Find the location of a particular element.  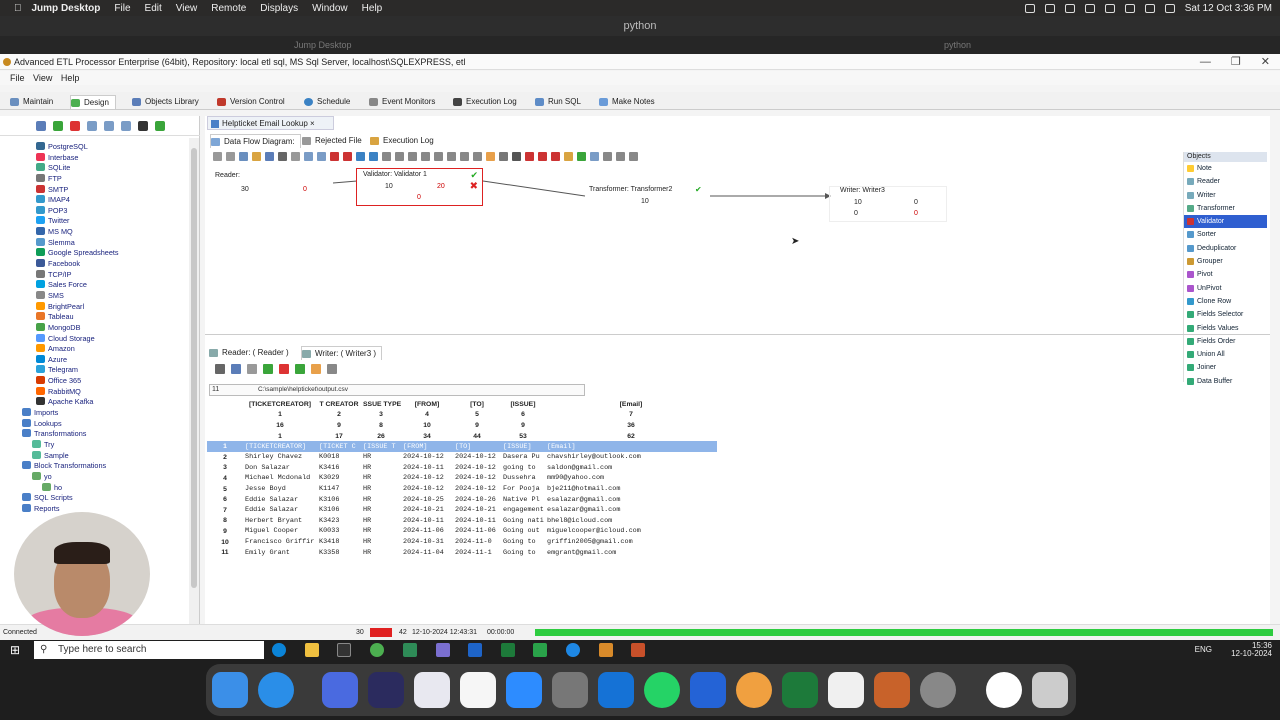

tree-item: Amazon is located at coordinates (105, 349).